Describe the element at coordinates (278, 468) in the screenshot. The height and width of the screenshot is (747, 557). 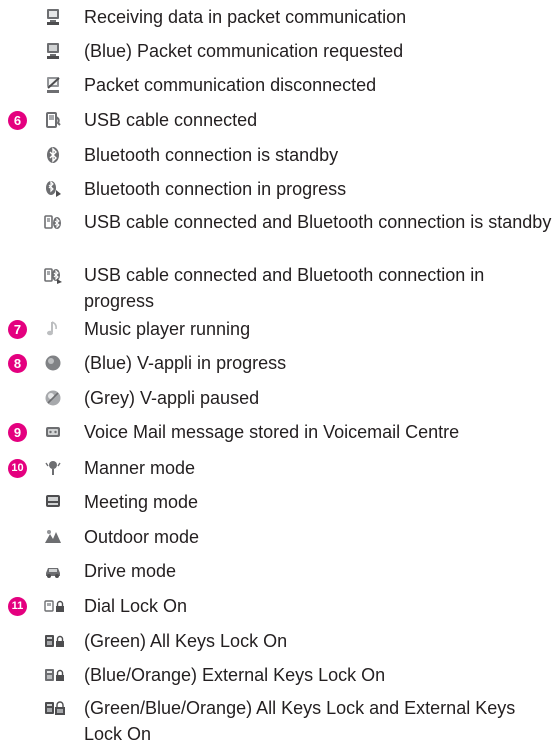
I see `list-item: 10 Manner mode` at that location.